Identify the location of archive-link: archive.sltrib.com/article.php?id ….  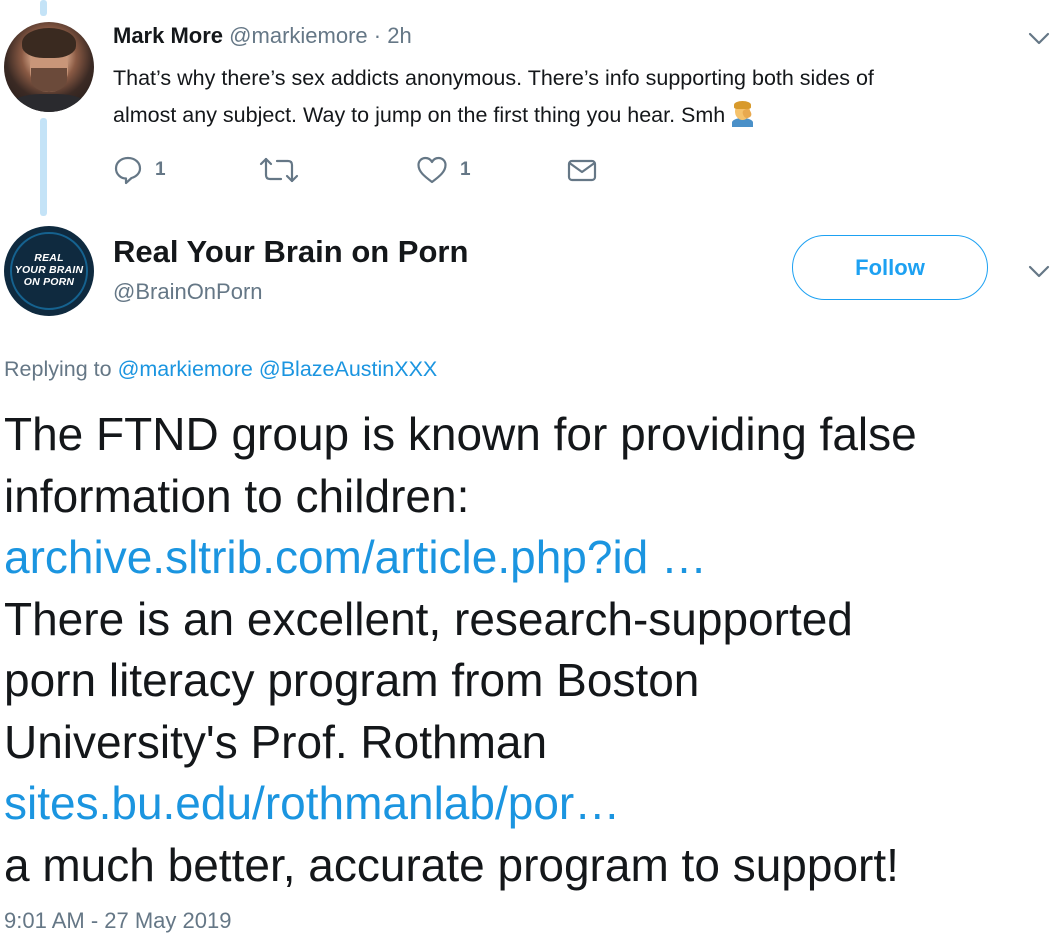
(529, 558).